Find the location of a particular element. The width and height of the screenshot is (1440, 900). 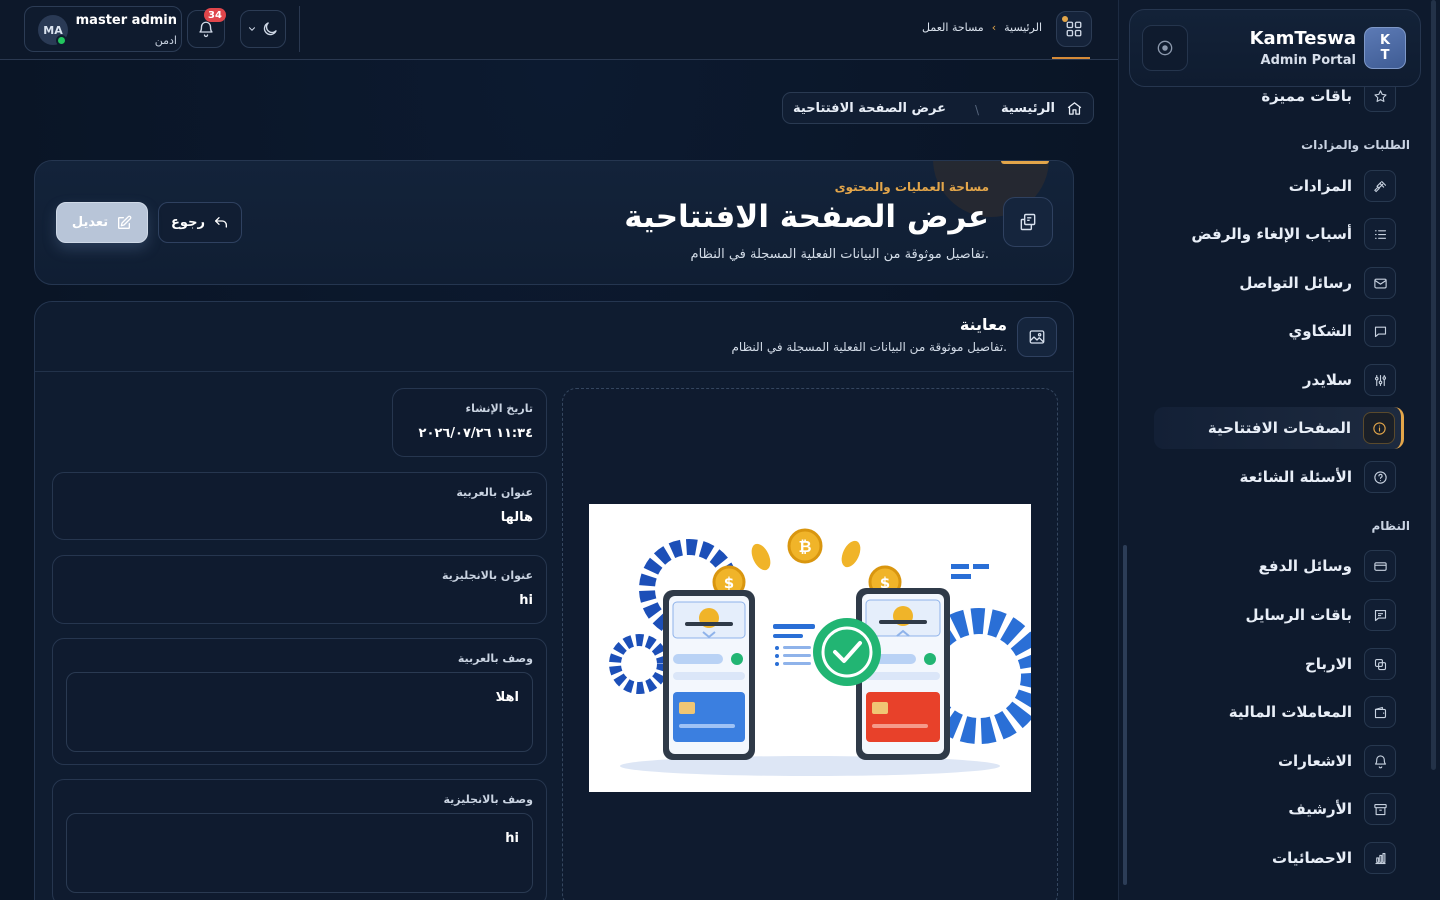

sidebar-item-label: المزادات is located at coordinates (1320, 186).